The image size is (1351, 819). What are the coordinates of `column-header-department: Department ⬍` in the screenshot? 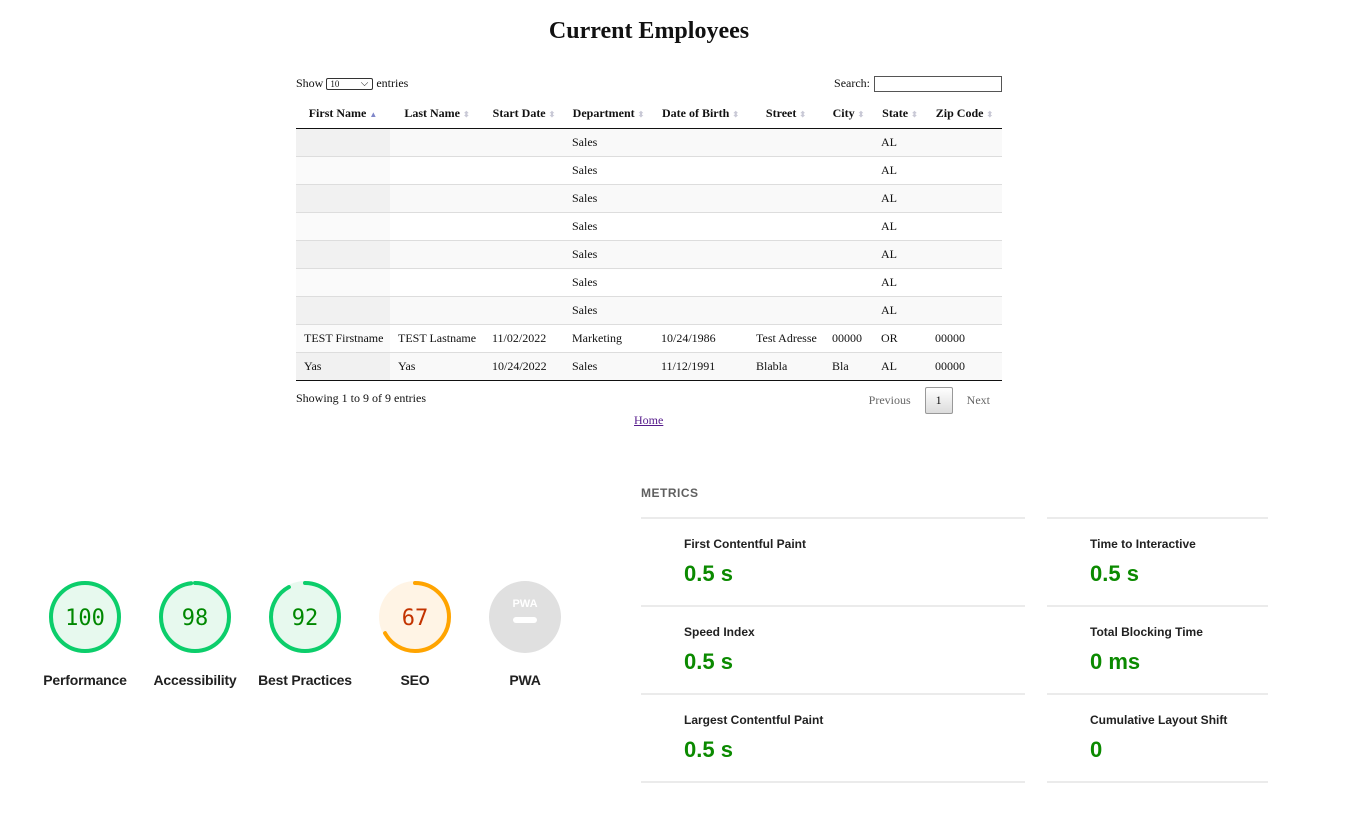 It's located at (608, 113).